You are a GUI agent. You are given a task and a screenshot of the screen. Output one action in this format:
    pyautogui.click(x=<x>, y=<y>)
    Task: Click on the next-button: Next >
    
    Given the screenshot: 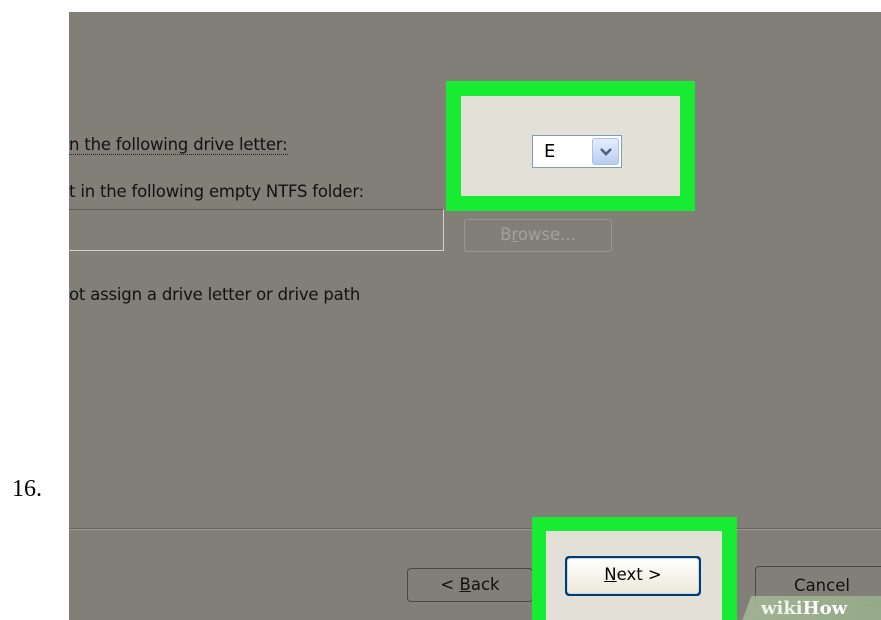 What is the action you would take?
    pyautogui.click(x=633, y=576)
    